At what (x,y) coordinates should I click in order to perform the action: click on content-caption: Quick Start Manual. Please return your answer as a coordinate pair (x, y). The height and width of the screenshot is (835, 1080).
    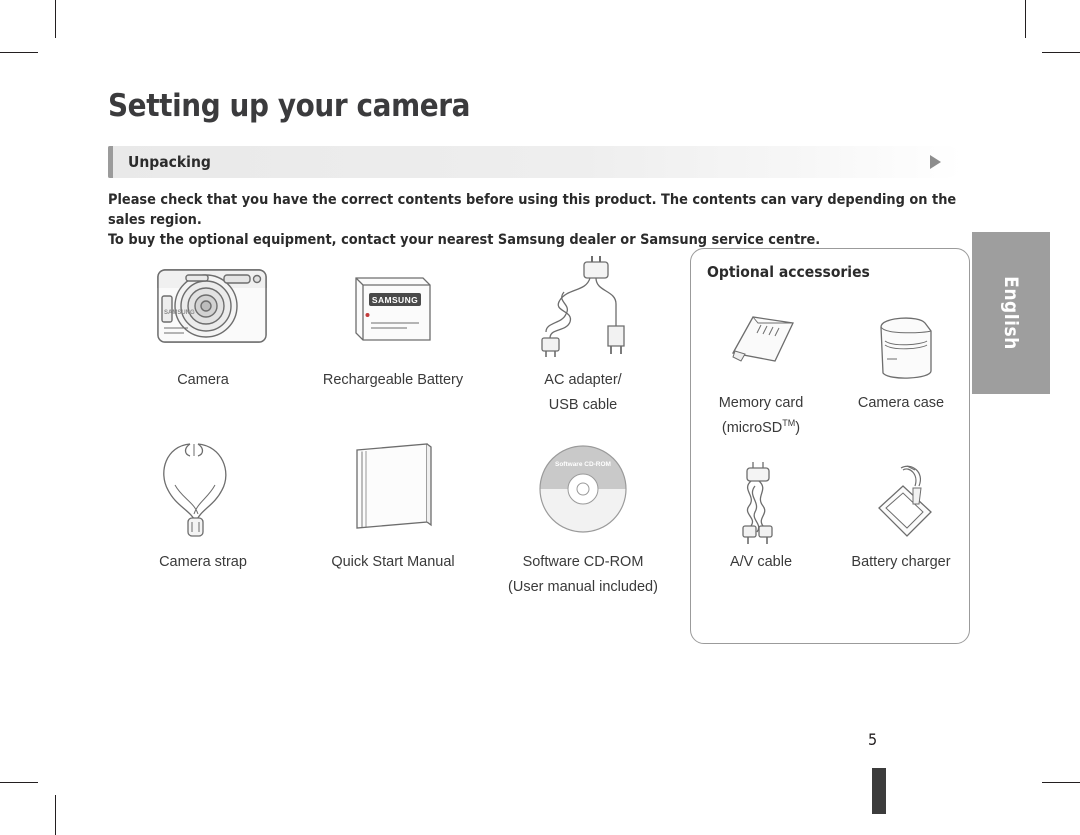
    Looking at the image, I should click on (393, 562).